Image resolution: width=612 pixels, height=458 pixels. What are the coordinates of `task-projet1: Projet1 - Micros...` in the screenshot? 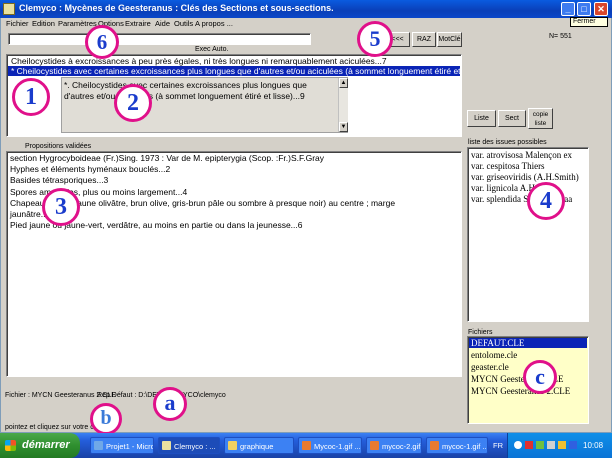 It's located at (122, 445).